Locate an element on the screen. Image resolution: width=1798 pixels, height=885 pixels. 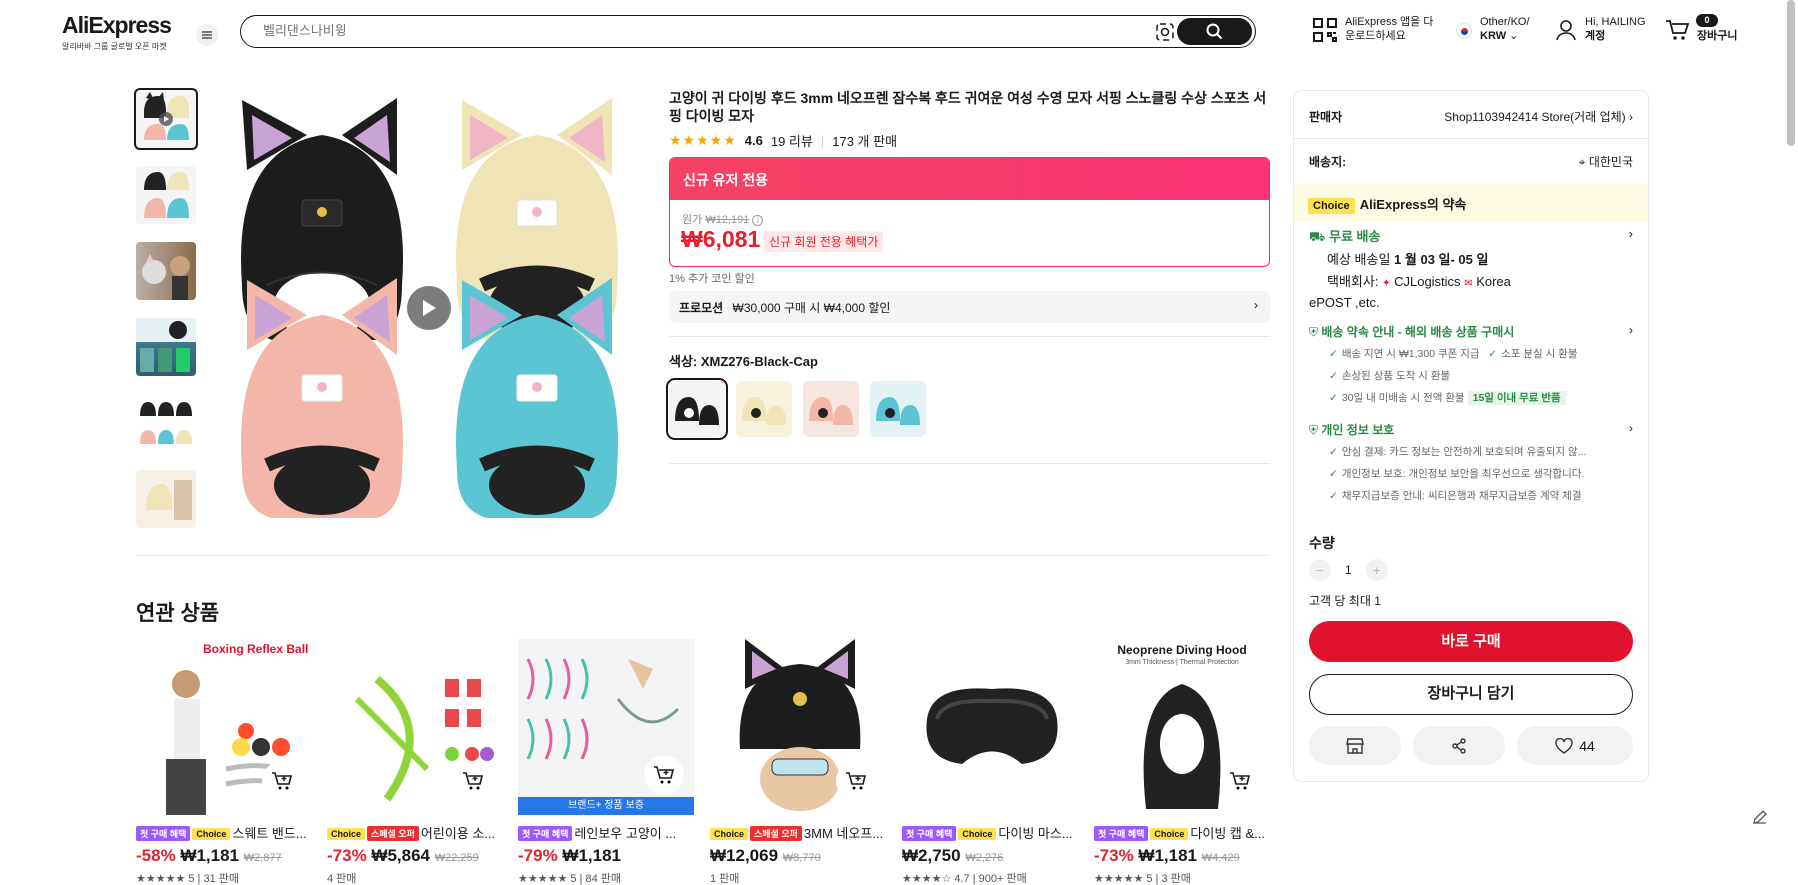
share-icon is located at coordinates (1459, 745).